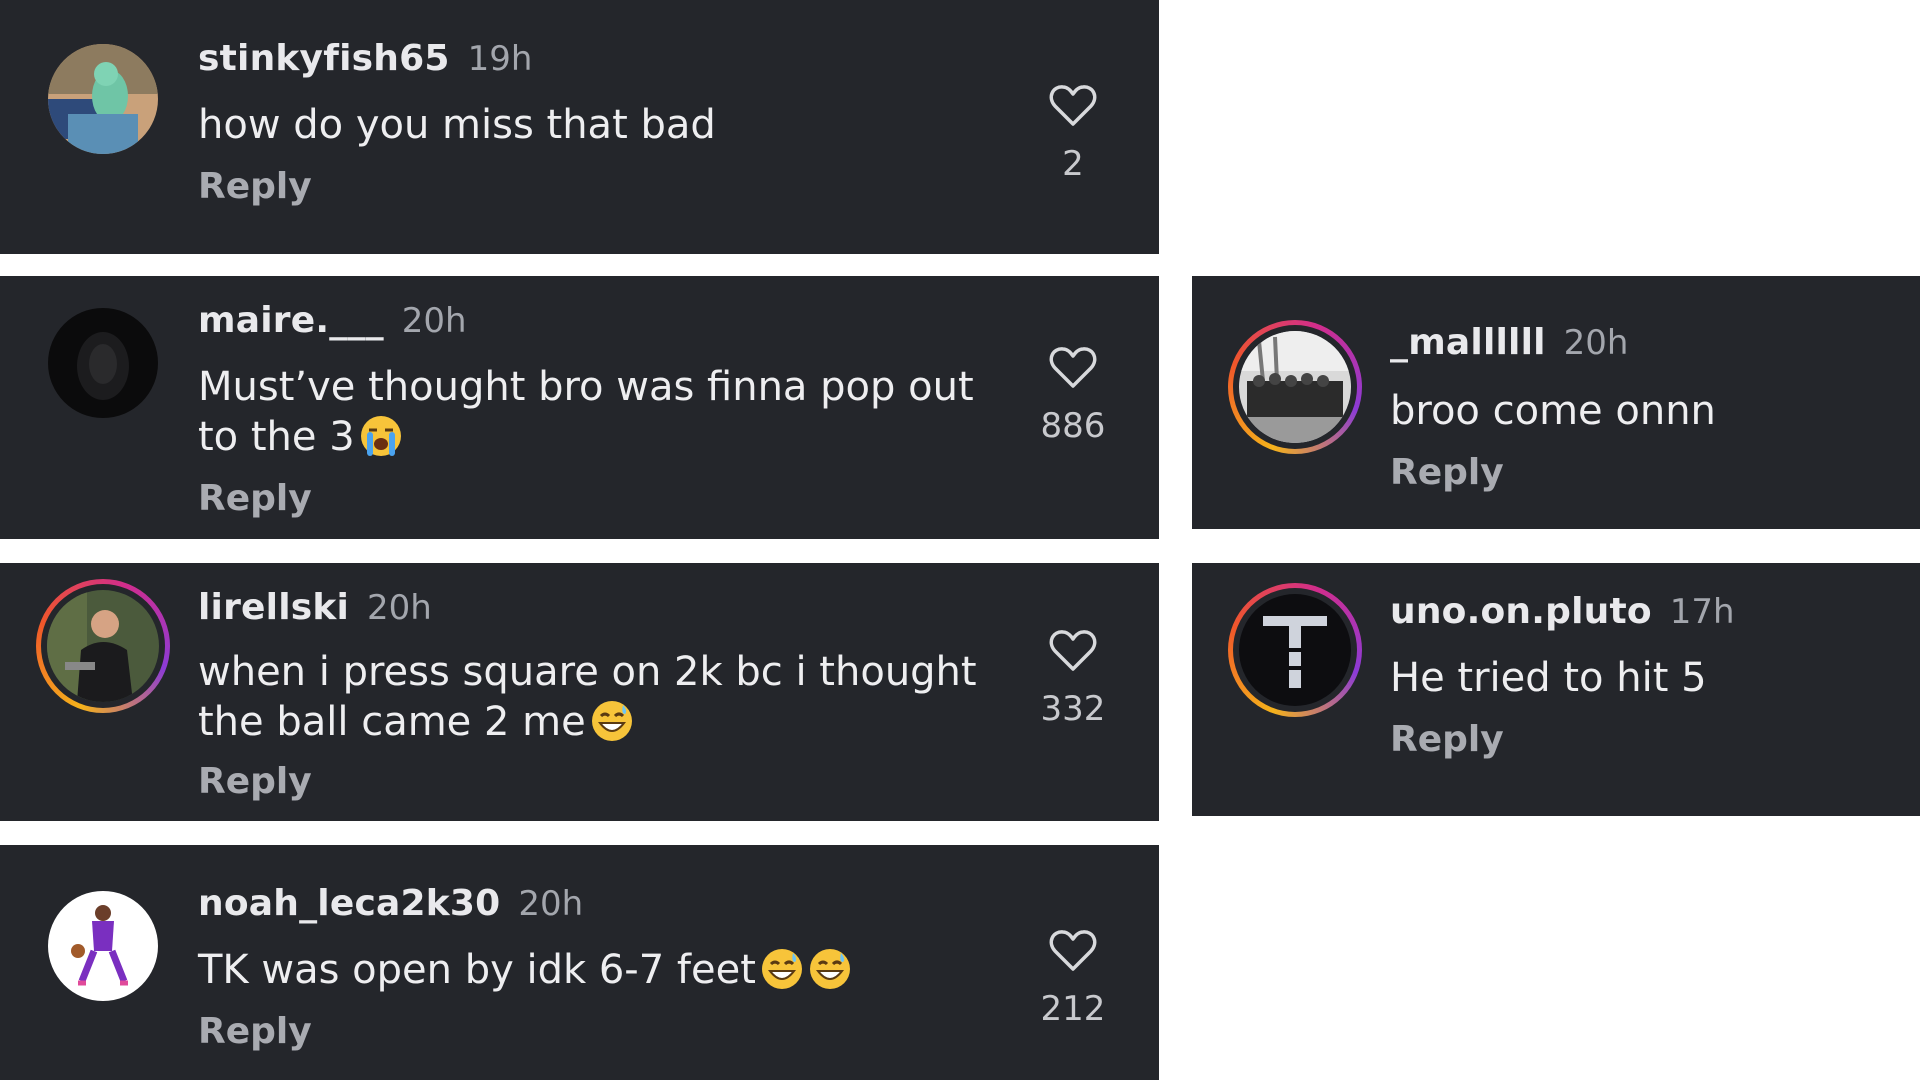 The width and height of the screenshot is (1920, 1080). Describe the element at coordinates (273, 607) in the screenshot. I see `username: lirellski` at that location.